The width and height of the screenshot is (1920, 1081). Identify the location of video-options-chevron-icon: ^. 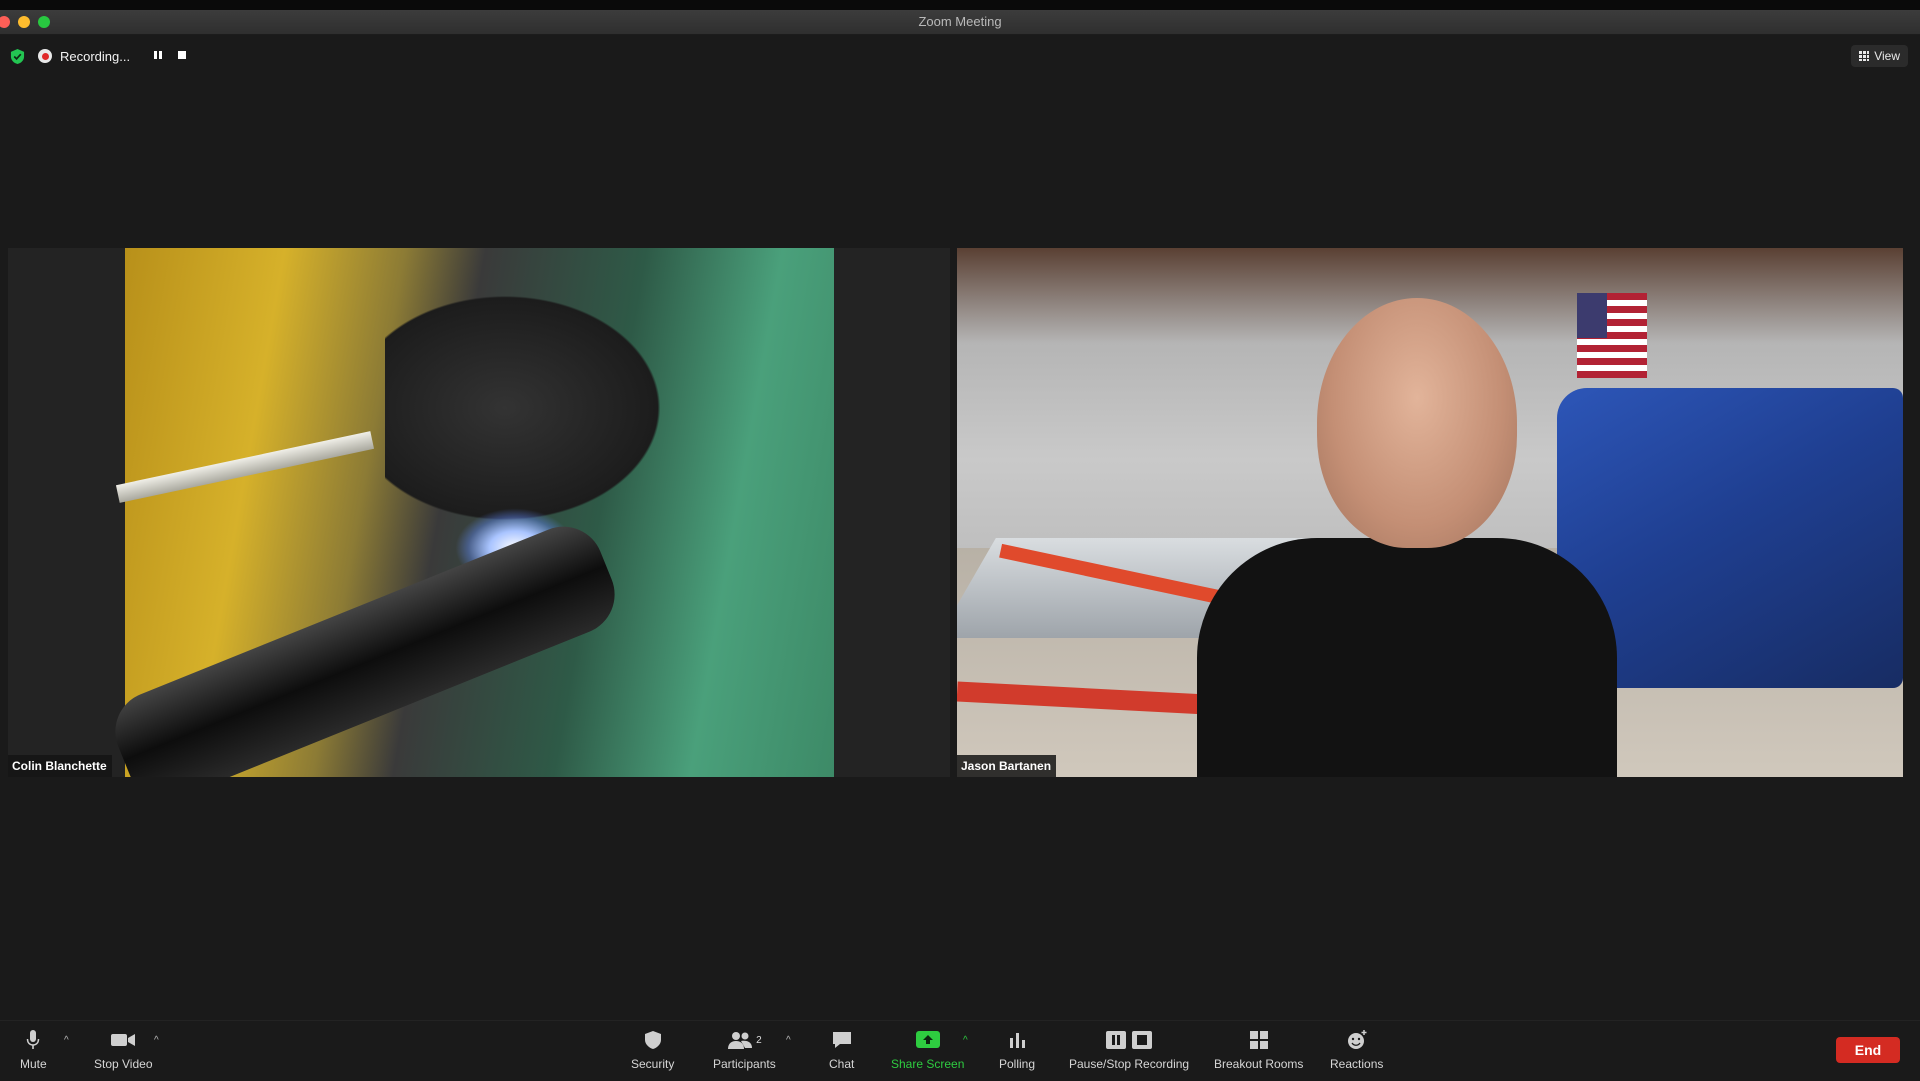
(156, 1040).